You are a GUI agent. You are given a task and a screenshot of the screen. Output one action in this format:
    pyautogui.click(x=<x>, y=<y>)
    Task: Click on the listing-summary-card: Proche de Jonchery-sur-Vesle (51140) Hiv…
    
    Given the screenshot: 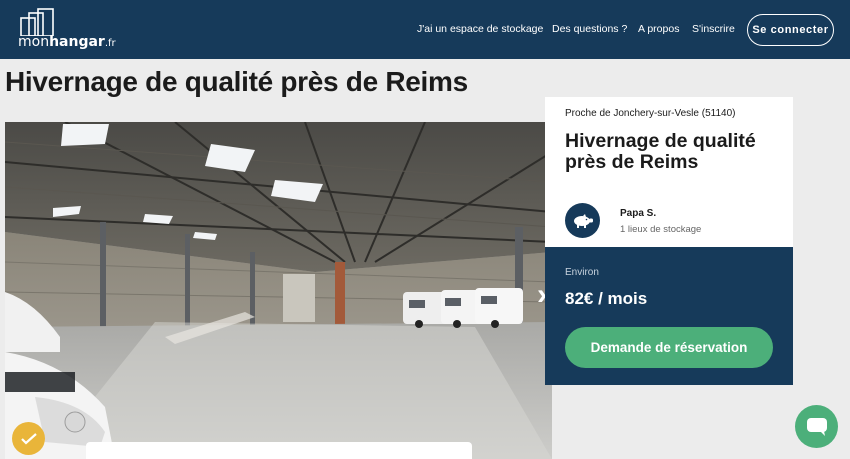 What is the action you would take?
    pyautogui.click(x=669, y=172)
    